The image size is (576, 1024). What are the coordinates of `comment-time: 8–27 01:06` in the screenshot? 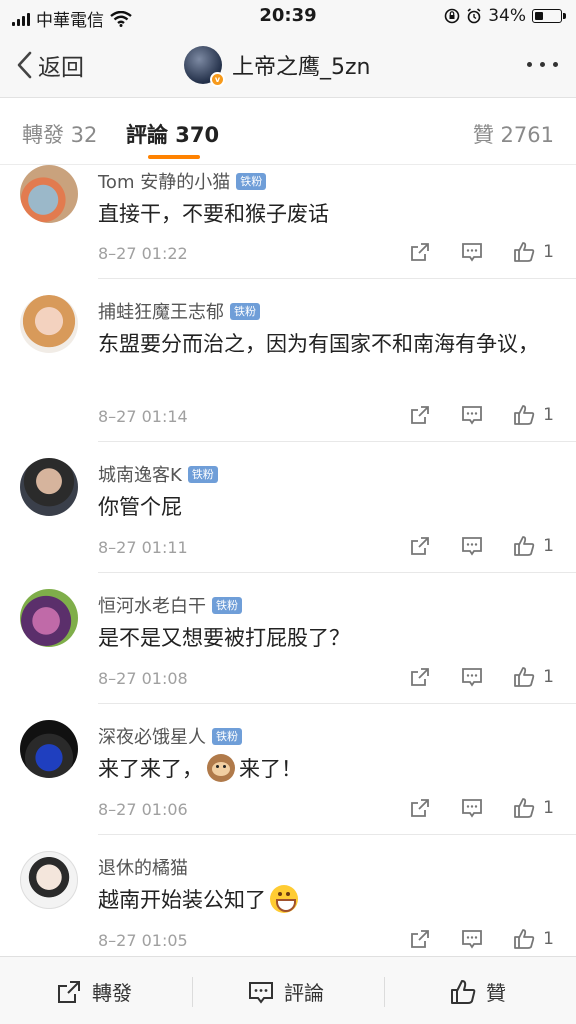 It's located at (143, 809).